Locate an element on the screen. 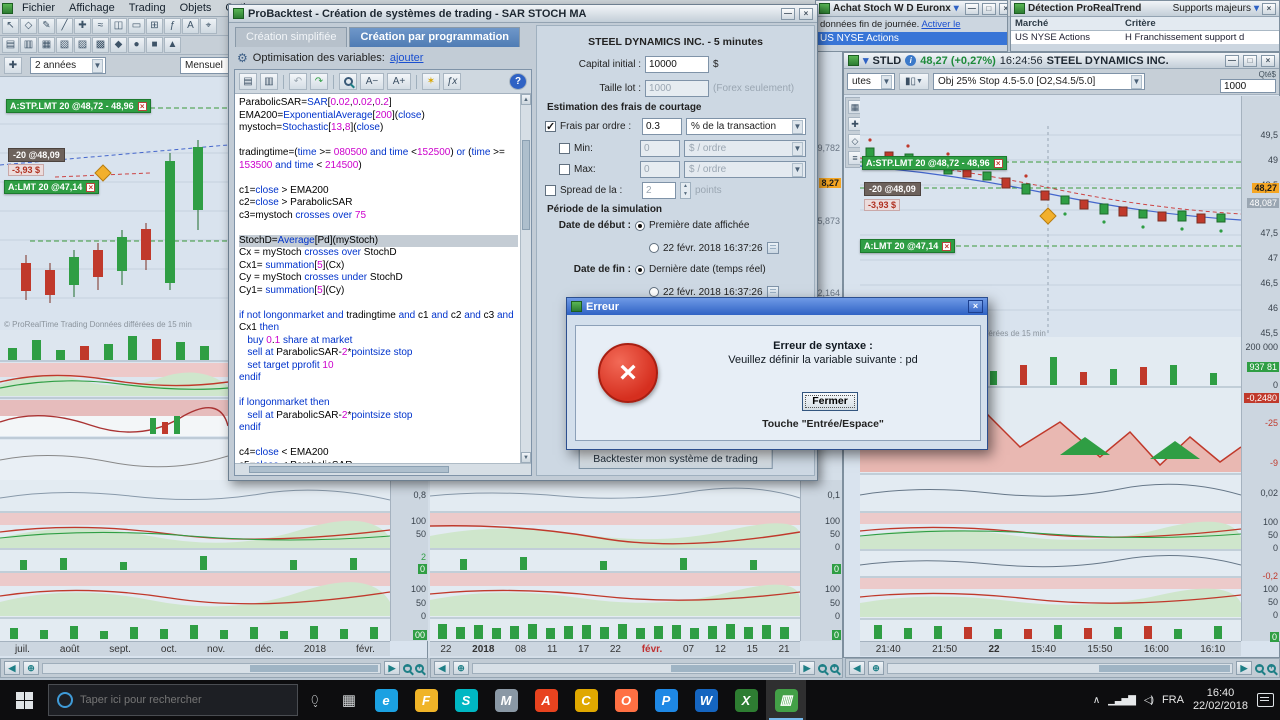  add-variable-link: ajouter is located at coordinates (407, 58).